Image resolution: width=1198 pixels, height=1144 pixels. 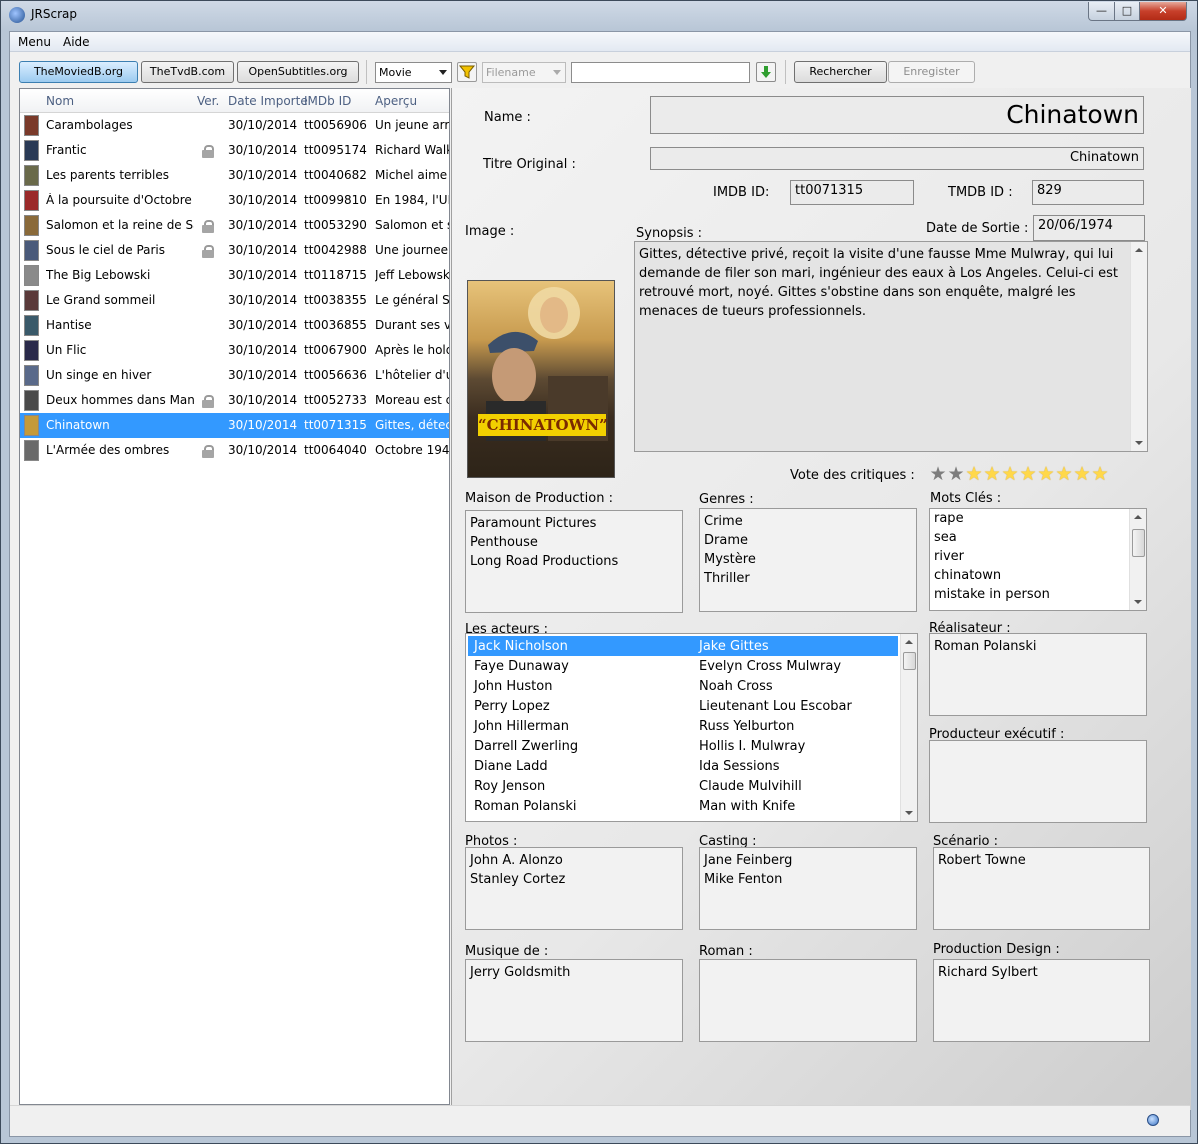 I want to click on maximize-button: □, so click(x=1127, y=11).